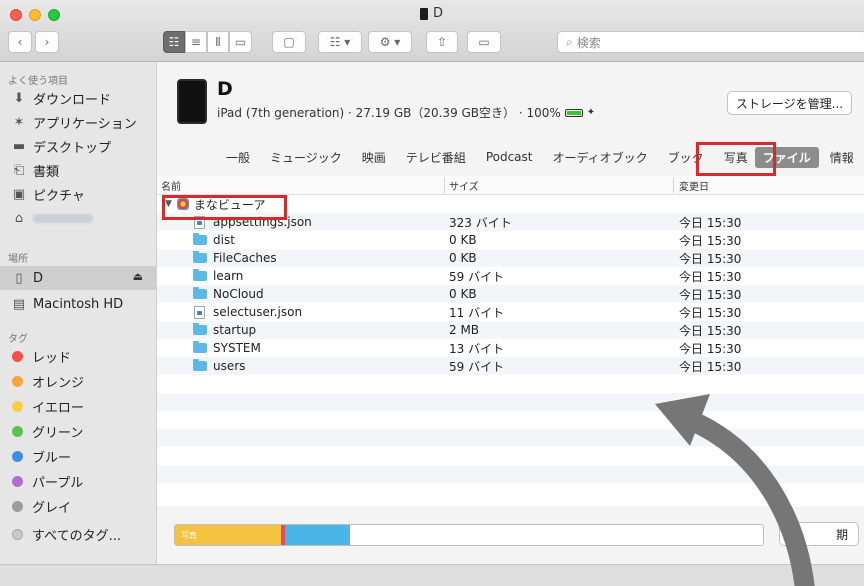  Describe the element at coordinates (573, 112) in the screenshot. I see `battery-icon` at that location.